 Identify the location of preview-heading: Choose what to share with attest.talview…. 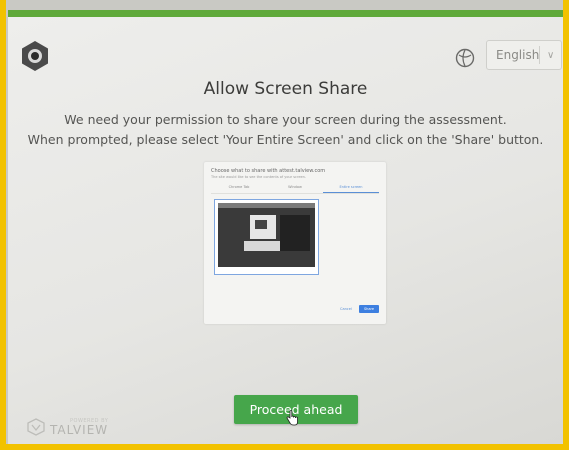
(268, 171).